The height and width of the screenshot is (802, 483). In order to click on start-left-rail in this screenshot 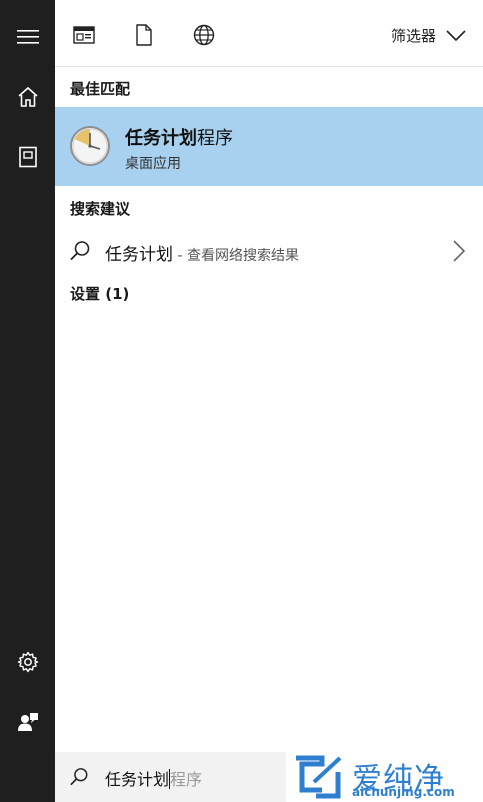, I will do `click(27, 401)`.